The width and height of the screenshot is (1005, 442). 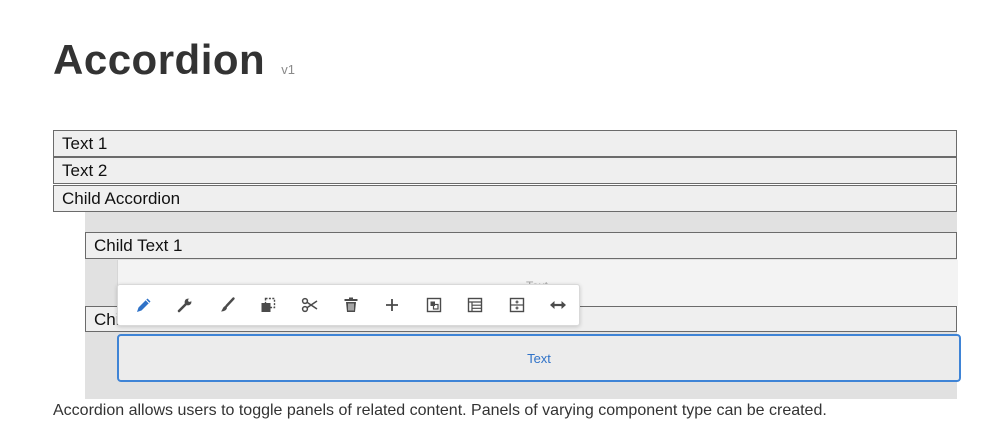 I want to click on style-icon, so click(x=227, y=304).